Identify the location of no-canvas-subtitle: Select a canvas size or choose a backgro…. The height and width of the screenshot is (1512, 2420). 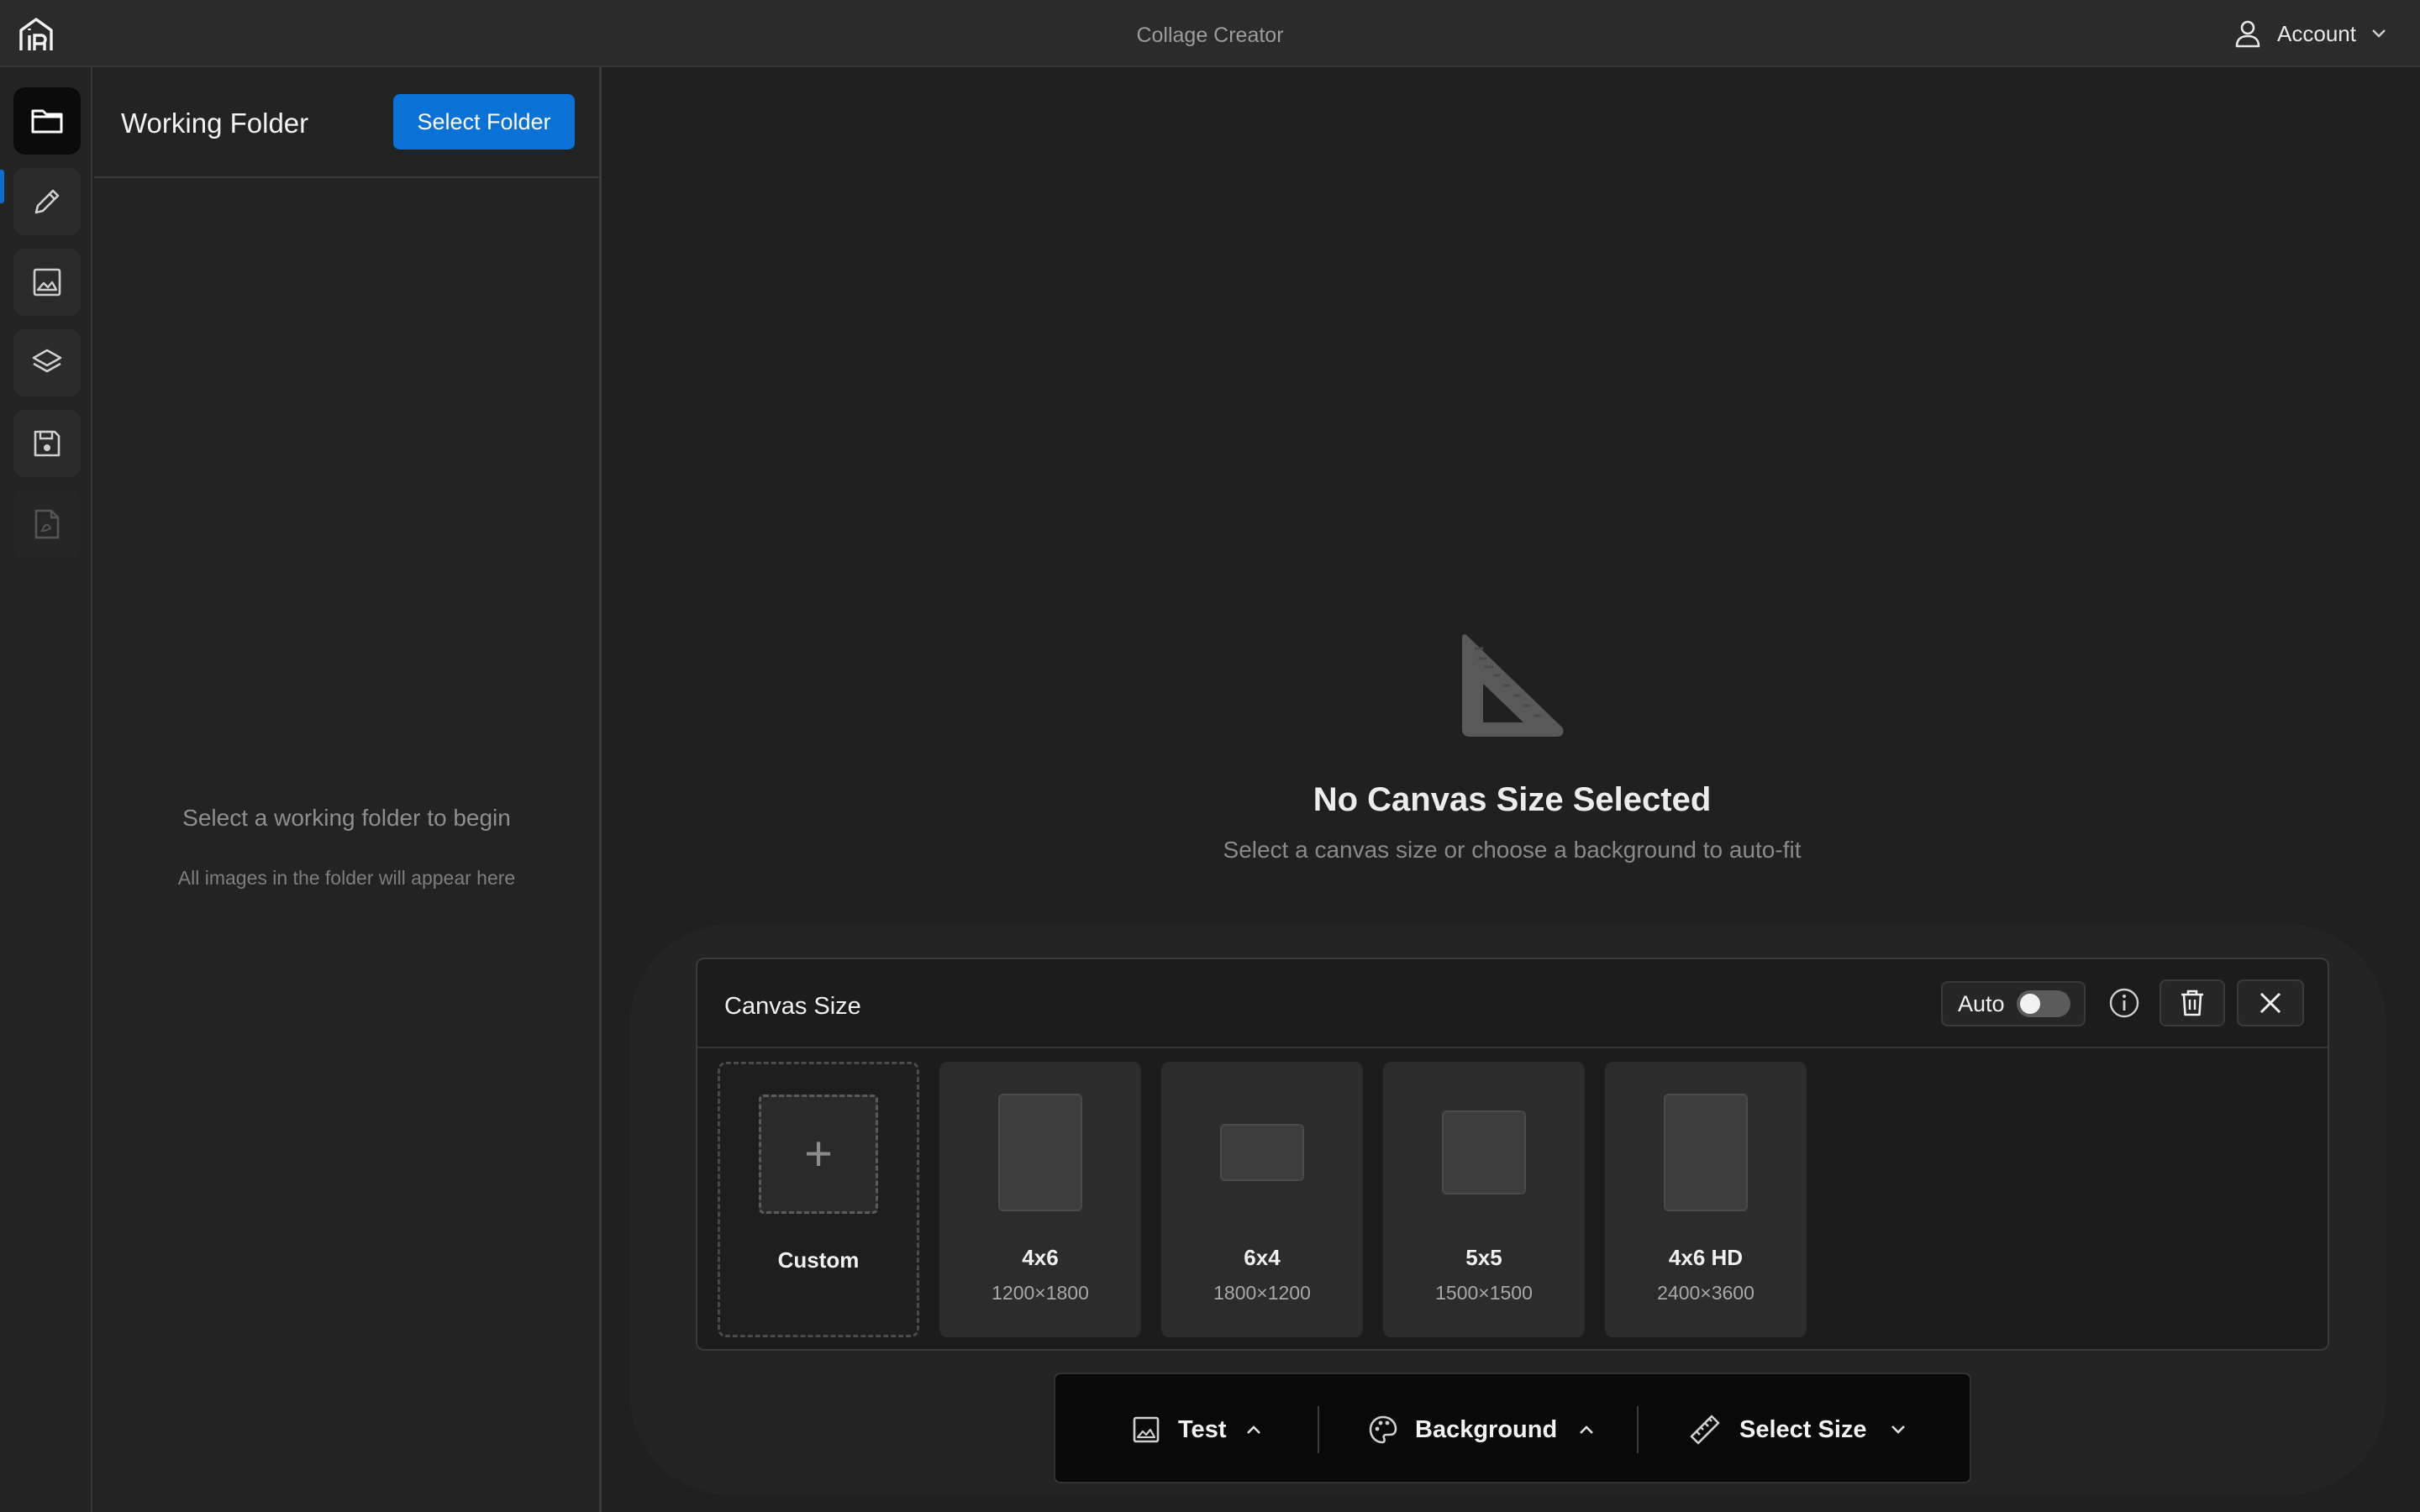
(1512, 850).